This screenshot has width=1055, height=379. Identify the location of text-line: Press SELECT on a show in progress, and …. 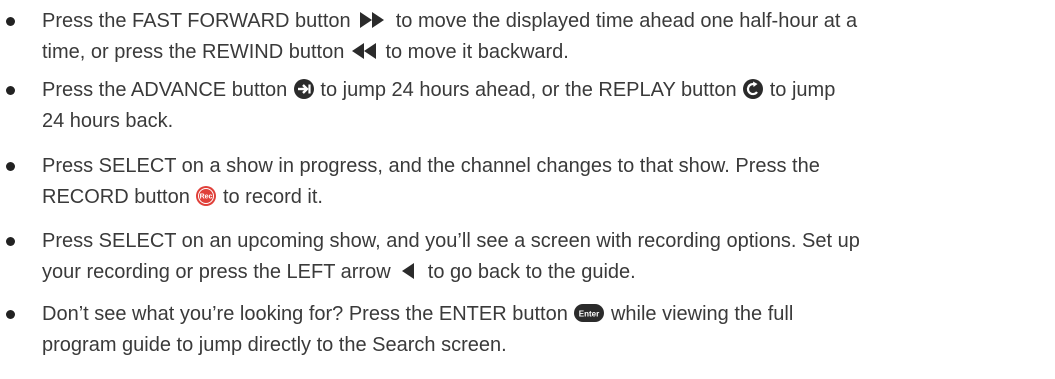
(544, 166).